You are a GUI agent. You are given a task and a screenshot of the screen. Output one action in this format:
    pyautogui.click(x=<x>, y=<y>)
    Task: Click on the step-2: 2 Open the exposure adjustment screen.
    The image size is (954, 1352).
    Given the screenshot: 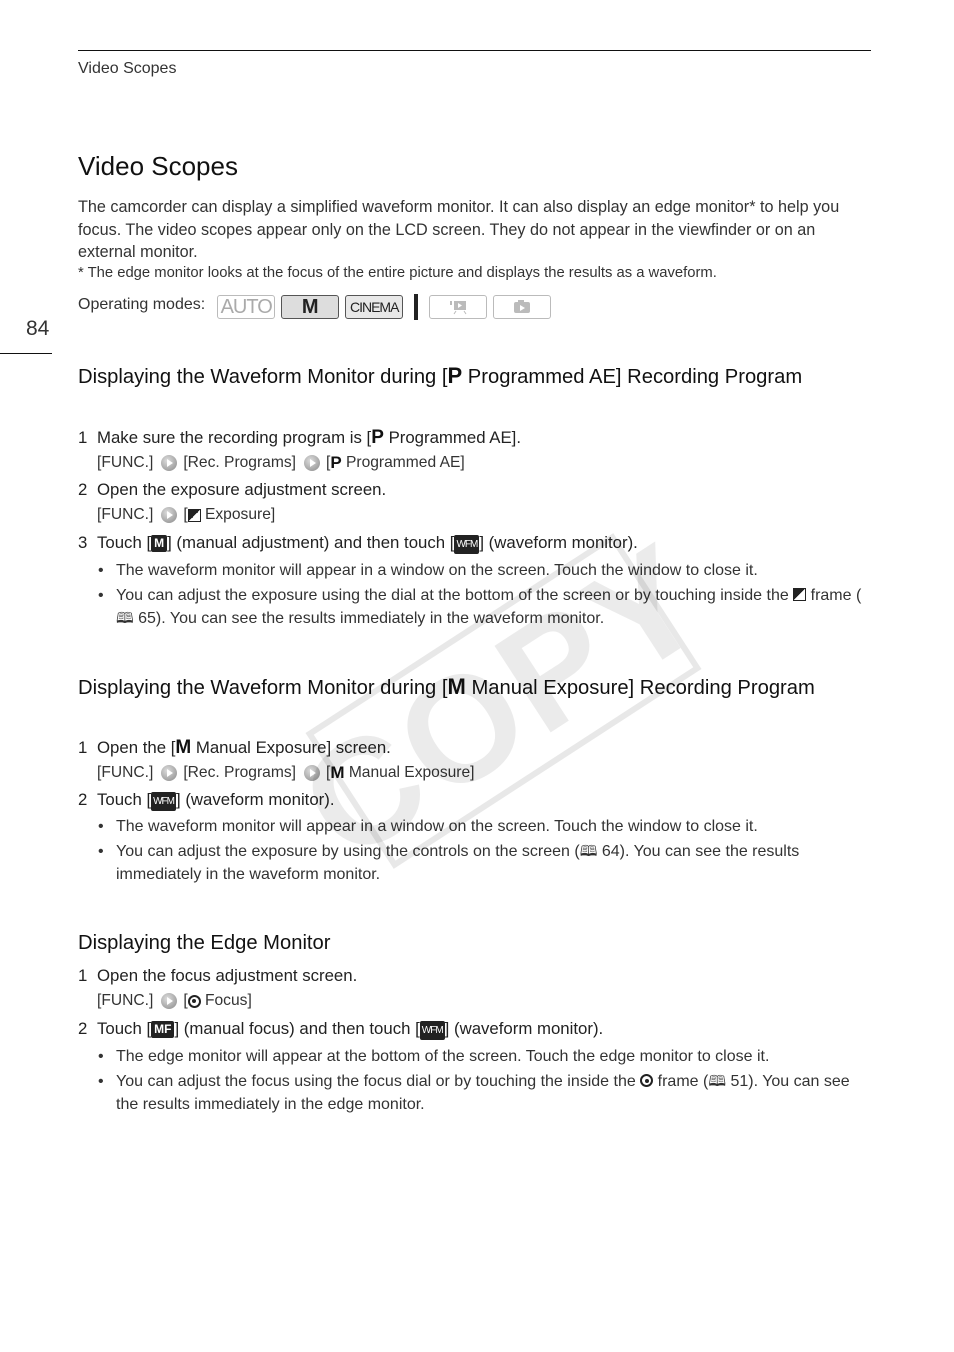 What is the action you would take?
    pyautogui.click(x=232, y=490)
    